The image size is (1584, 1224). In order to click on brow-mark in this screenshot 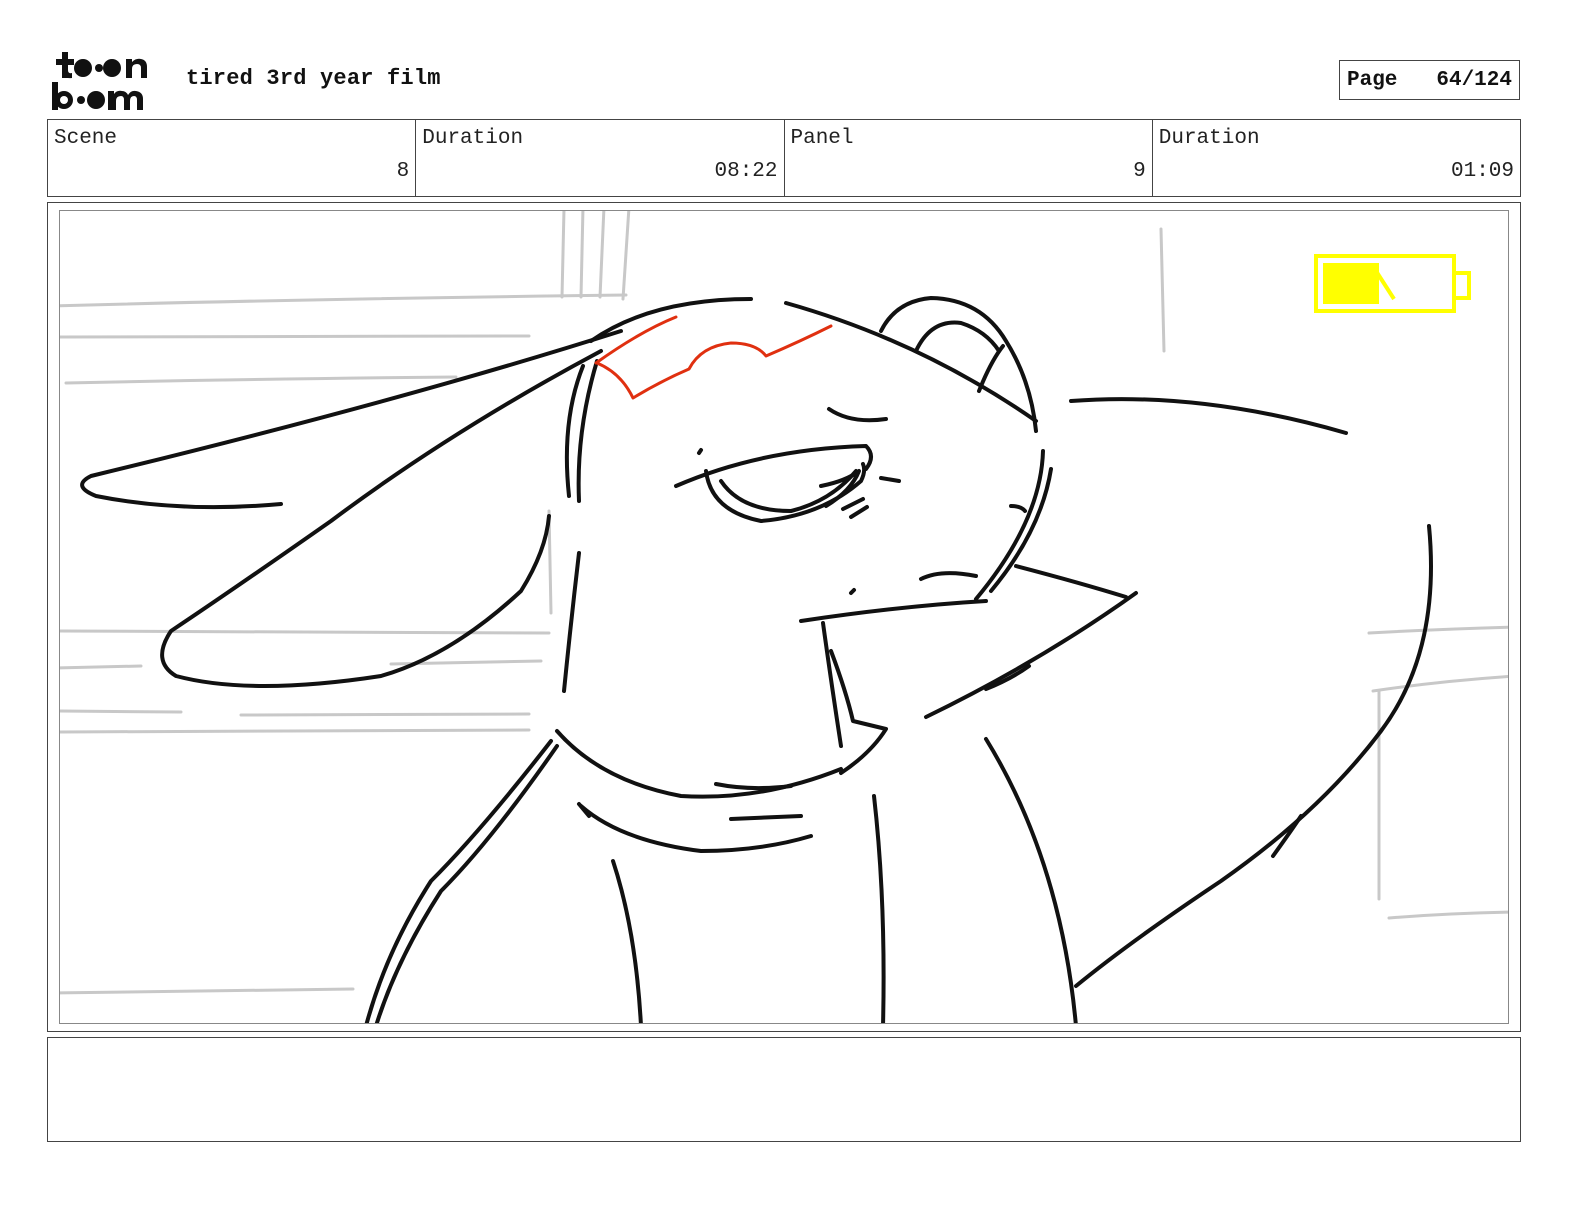, I will do `click(713, 357)`.